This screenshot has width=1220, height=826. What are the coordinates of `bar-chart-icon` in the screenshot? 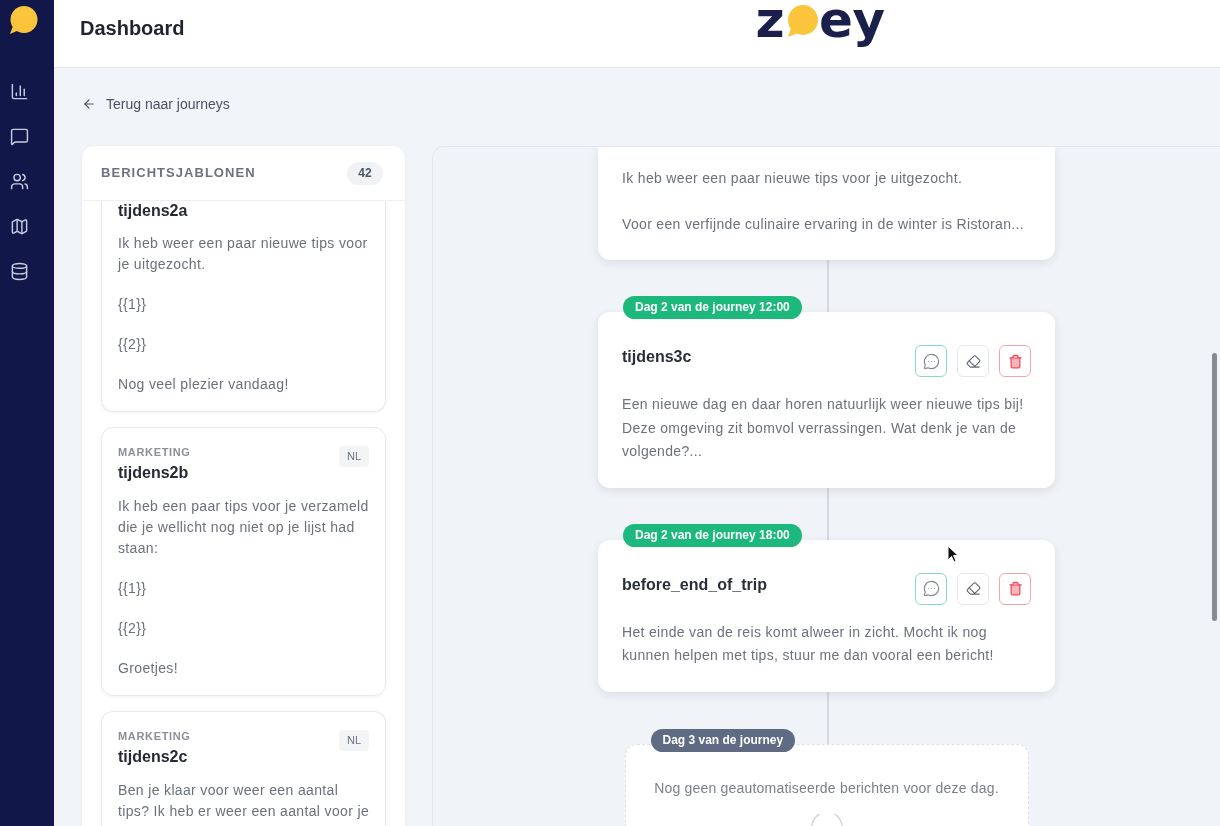 It's located at (19, 91).